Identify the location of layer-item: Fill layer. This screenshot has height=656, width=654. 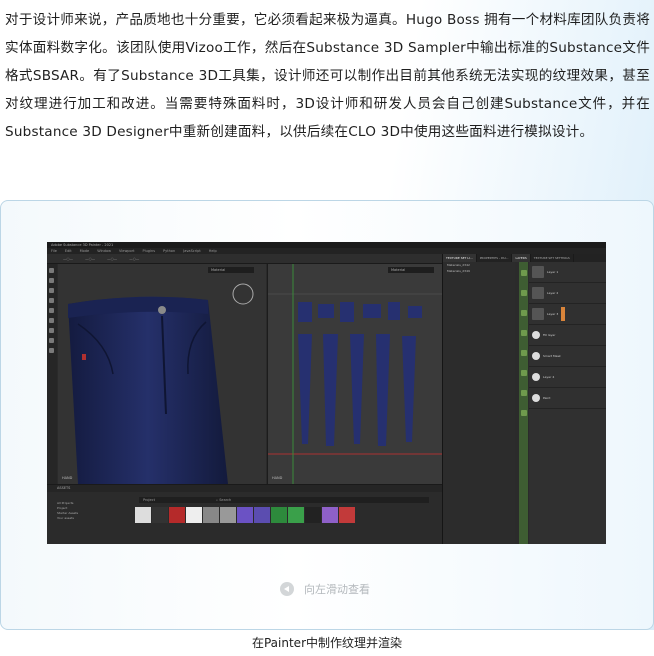
(567, 335).